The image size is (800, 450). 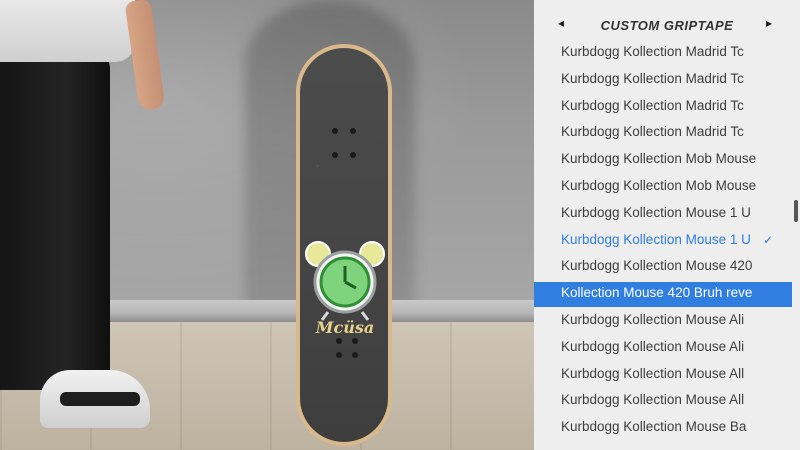 What do you see at coordinates (667, 25) in the screenshot?
I see `panel-title: CUSTOM GRIPTAPE` at bounding box center [667, 25].